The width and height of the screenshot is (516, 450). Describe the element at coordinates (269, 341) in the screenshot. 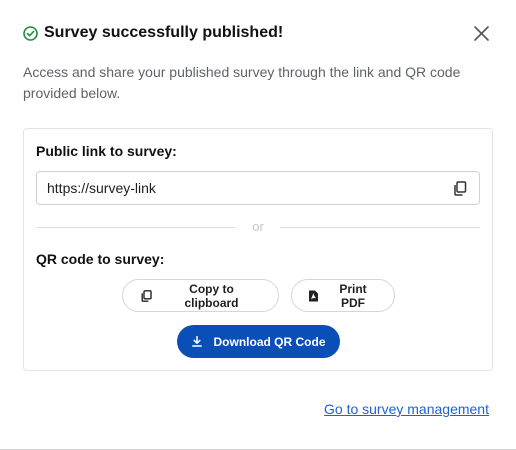

I see `download-qr-code-label: Download QR Code` at that location.